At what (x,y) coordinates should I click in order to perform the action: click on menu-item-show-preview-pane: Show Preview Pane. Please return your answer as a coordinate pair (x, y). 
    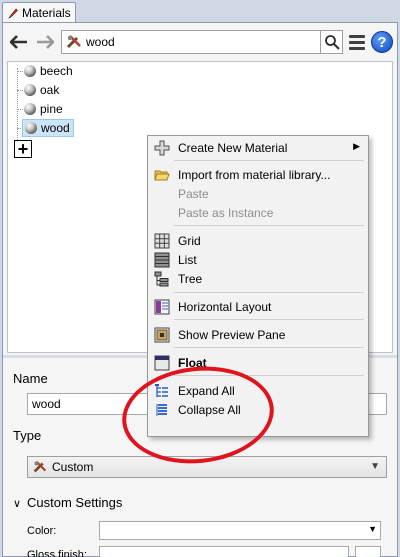
    Looking at the image, I should click on (258, 334).